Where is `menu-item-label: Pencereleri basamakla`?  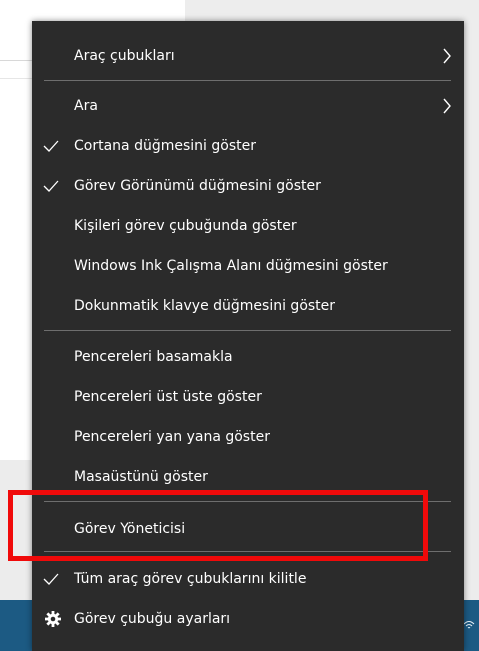 menu-item-label: Pencereleri basamakla is located at coordinates (153, 357).